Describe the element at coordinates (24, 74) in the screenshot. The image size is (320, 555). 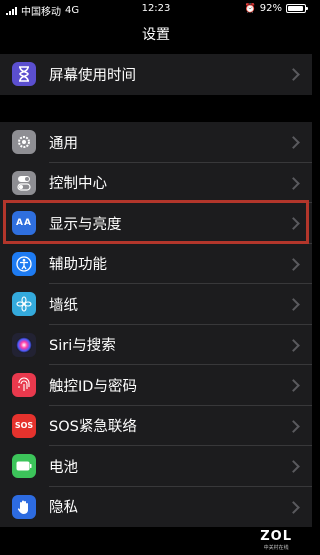
I see `hourglass-icon` at that location.